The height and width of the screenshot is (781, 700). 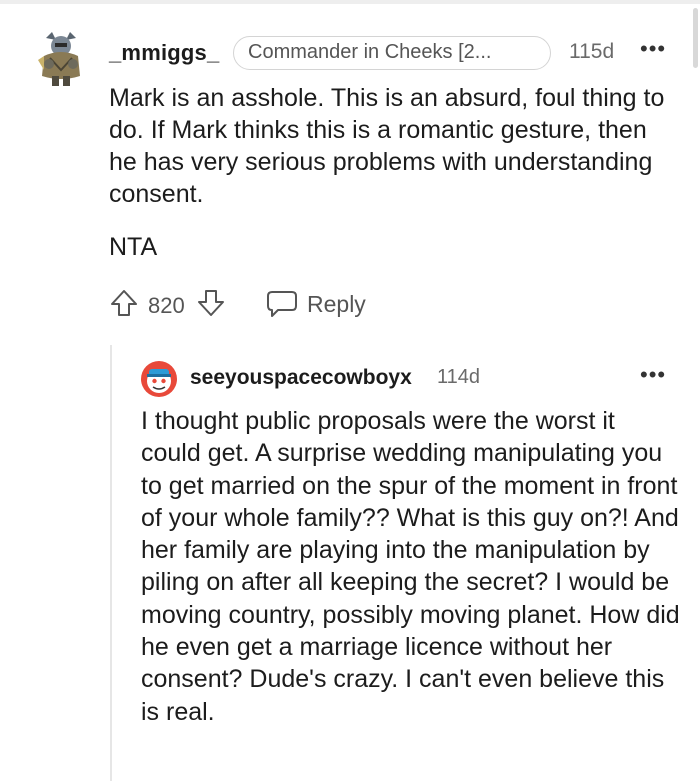 I want to click on downvote-arrow-icon, so click(x=211, y=303).